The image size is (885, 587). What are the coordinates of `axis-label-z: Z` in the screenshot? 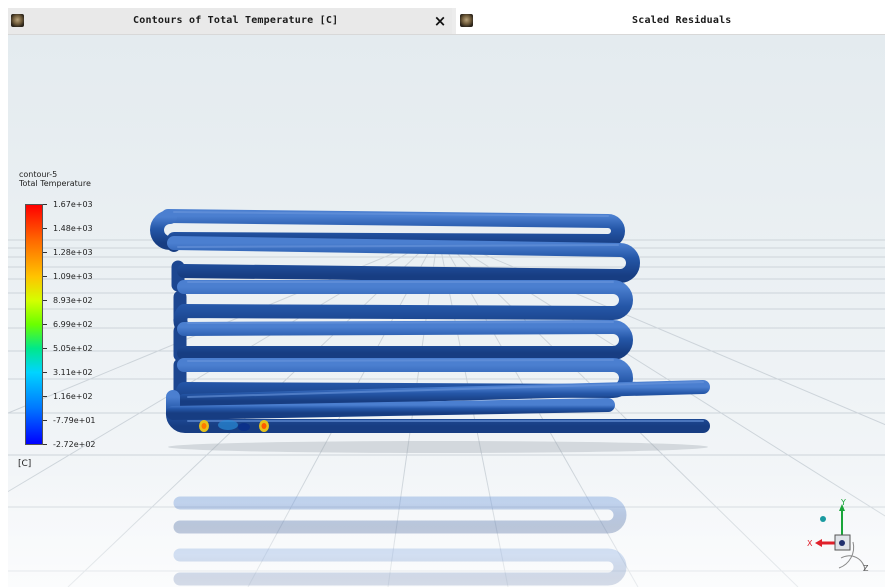 It's located at (866, 568).